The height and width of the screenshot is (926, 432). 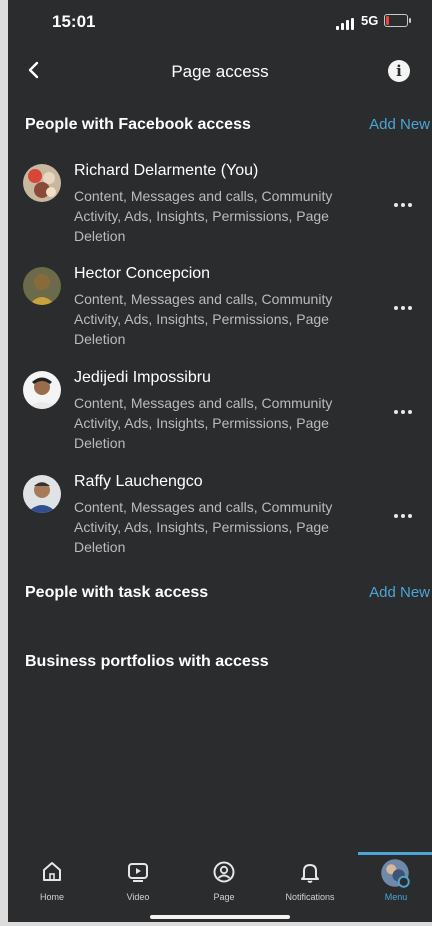 What do you see at coordinates (399, 71) in the screenshot?
I see `info-icon: i` at bounding box center [399, 71].